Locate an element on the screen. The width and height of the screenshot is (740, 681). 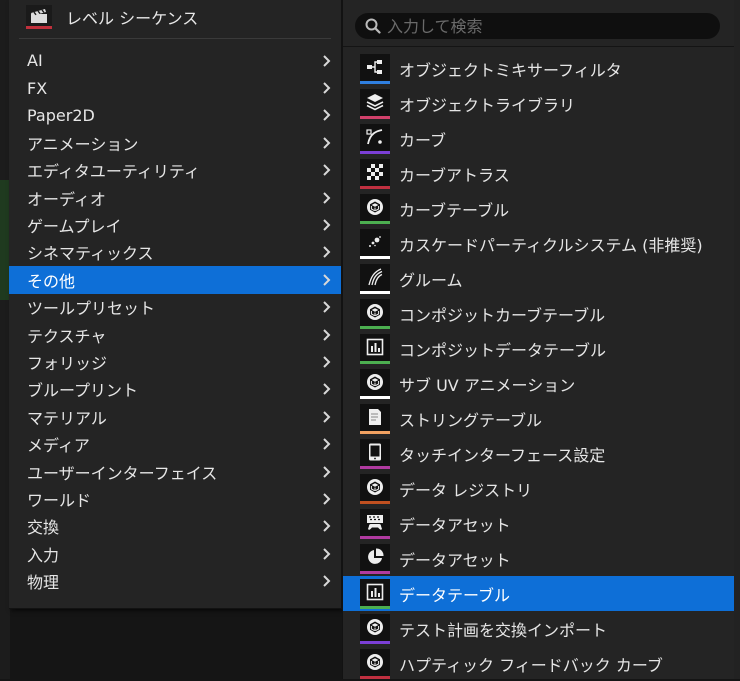
search-input is located at coordinates (547, 26).